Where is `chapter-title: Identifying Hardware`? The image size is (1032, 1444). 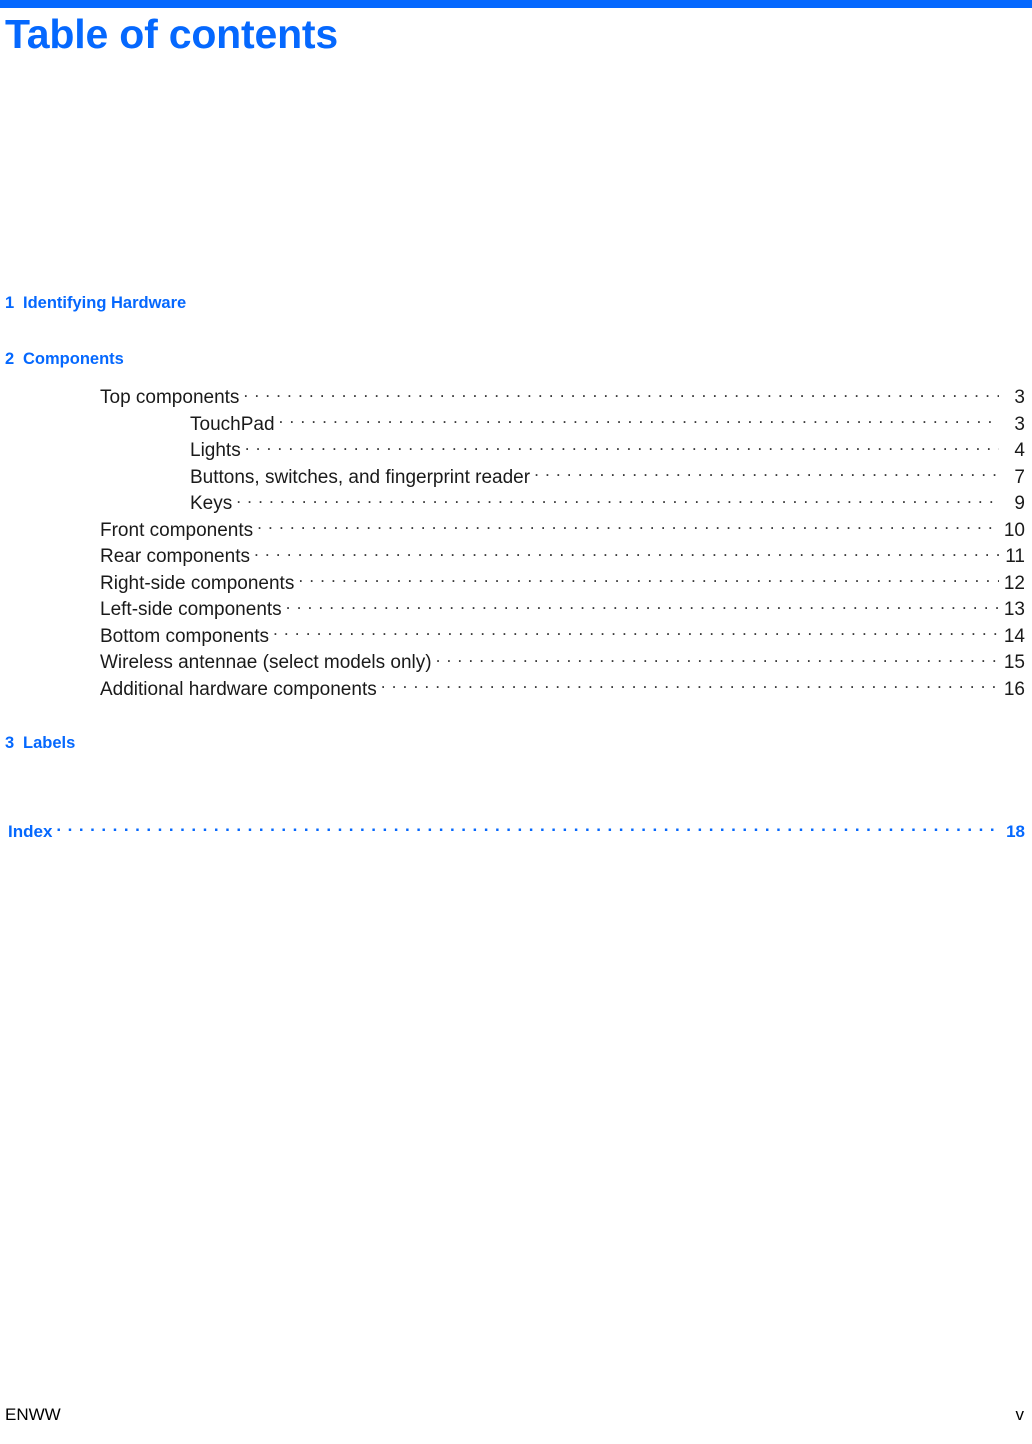 chapter-title: Identifying Hardware is located at coordinates (105, 303).